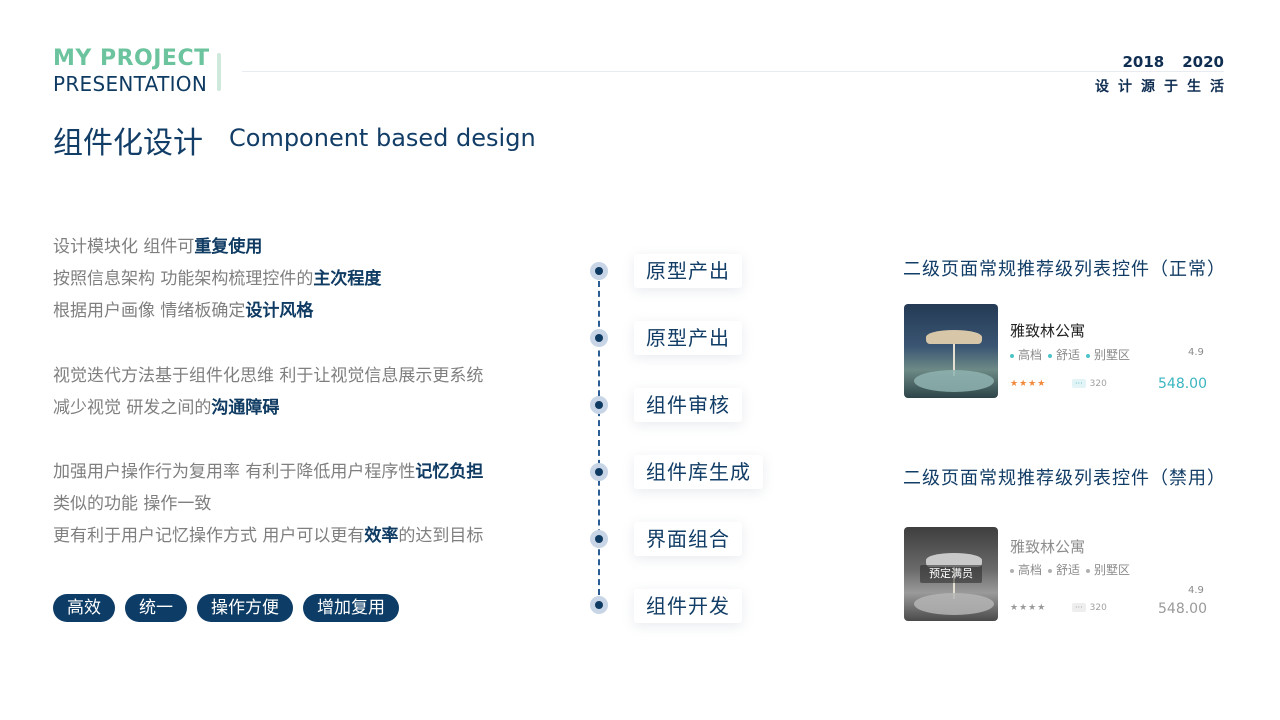 This screenshot has height=720, width=1280. What do you see at coordinates (1143, 62) in the screenshot?
I see `year-start: 2018` at bounding box center [1143, 62].